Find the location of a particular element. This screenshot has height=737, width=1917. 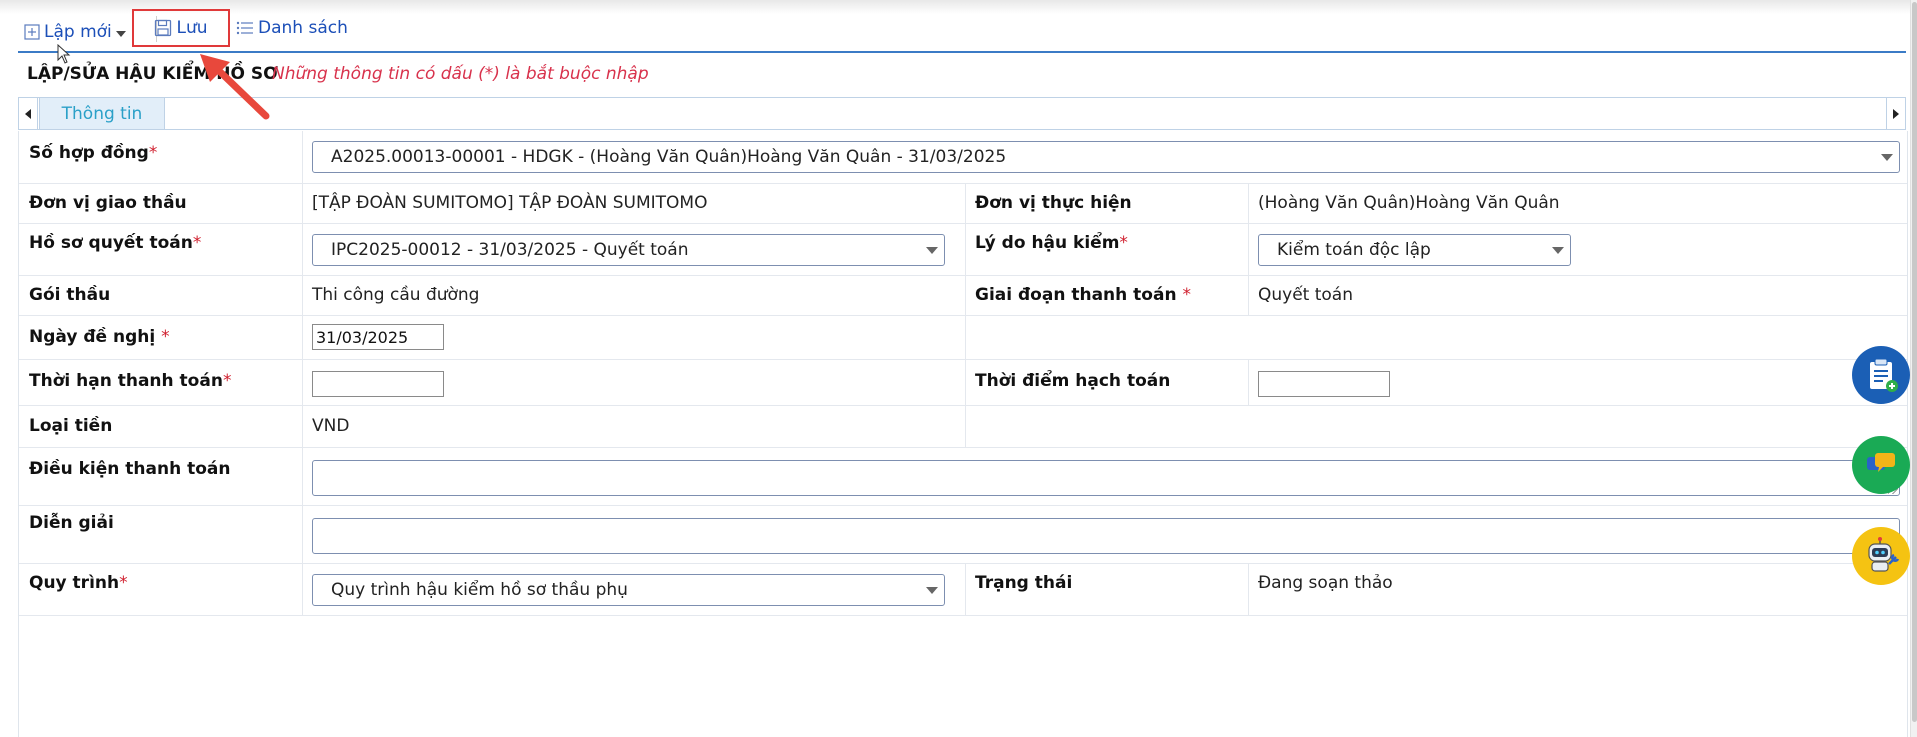

workflow-label-text: Quy trình is located at coordinates (74, 583).